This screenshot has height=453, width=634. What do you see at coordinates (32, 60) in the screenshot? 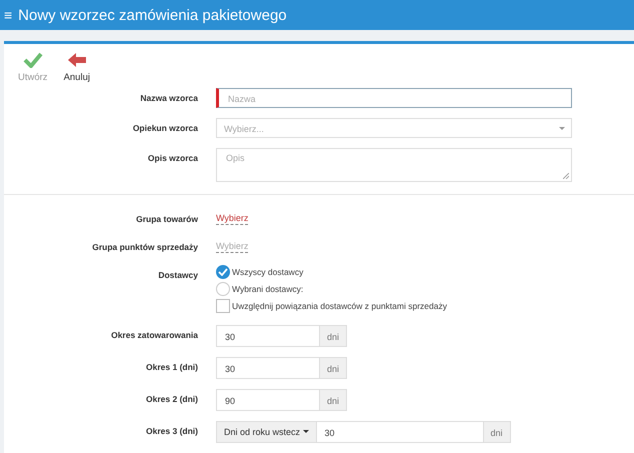
I see `check-icon` at bounding box center [32, 60].